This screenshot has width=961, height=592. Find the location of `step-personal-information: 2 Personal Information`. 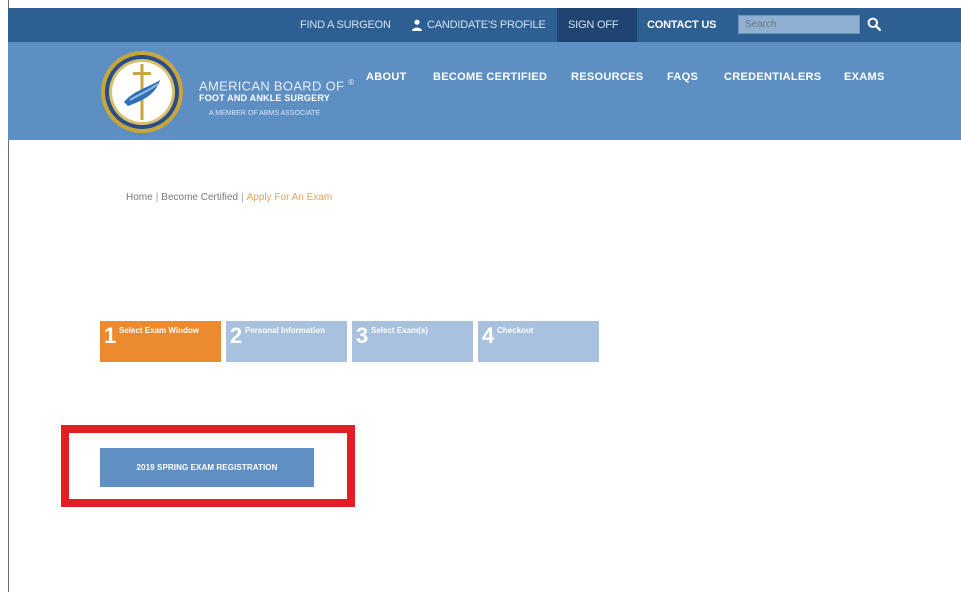

step-personal-information: 2 Personal Information is located at coordinates (286, 341).